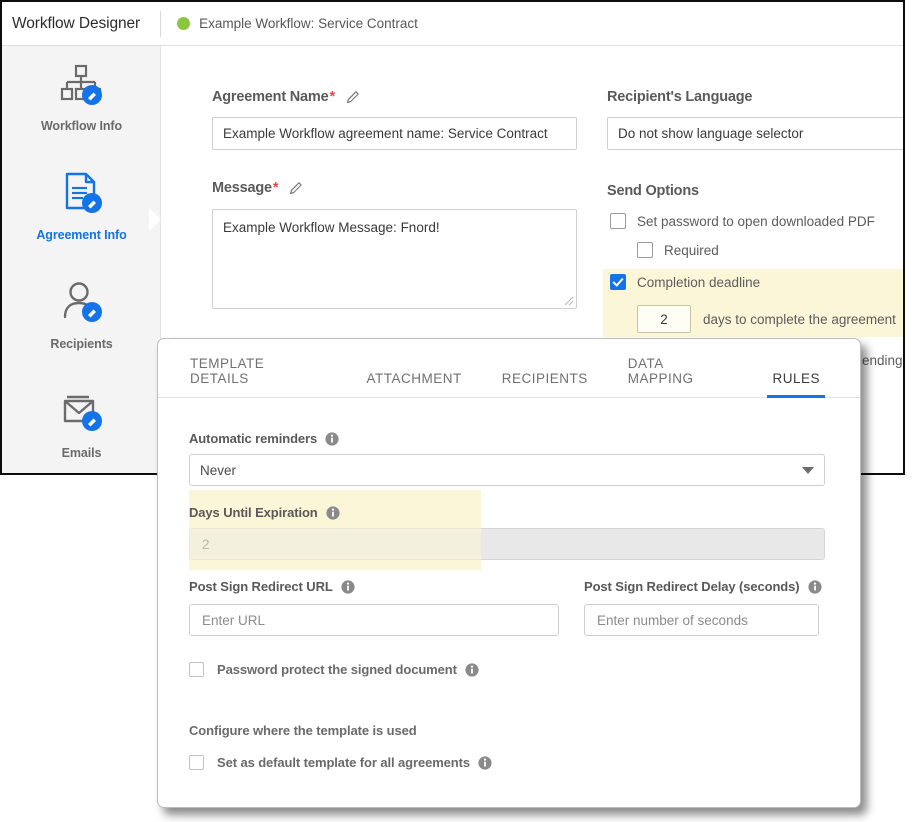 The width and height of the screenshot is (914, 822). I want to click on deadline-days-value: 2, so click(664, 319).